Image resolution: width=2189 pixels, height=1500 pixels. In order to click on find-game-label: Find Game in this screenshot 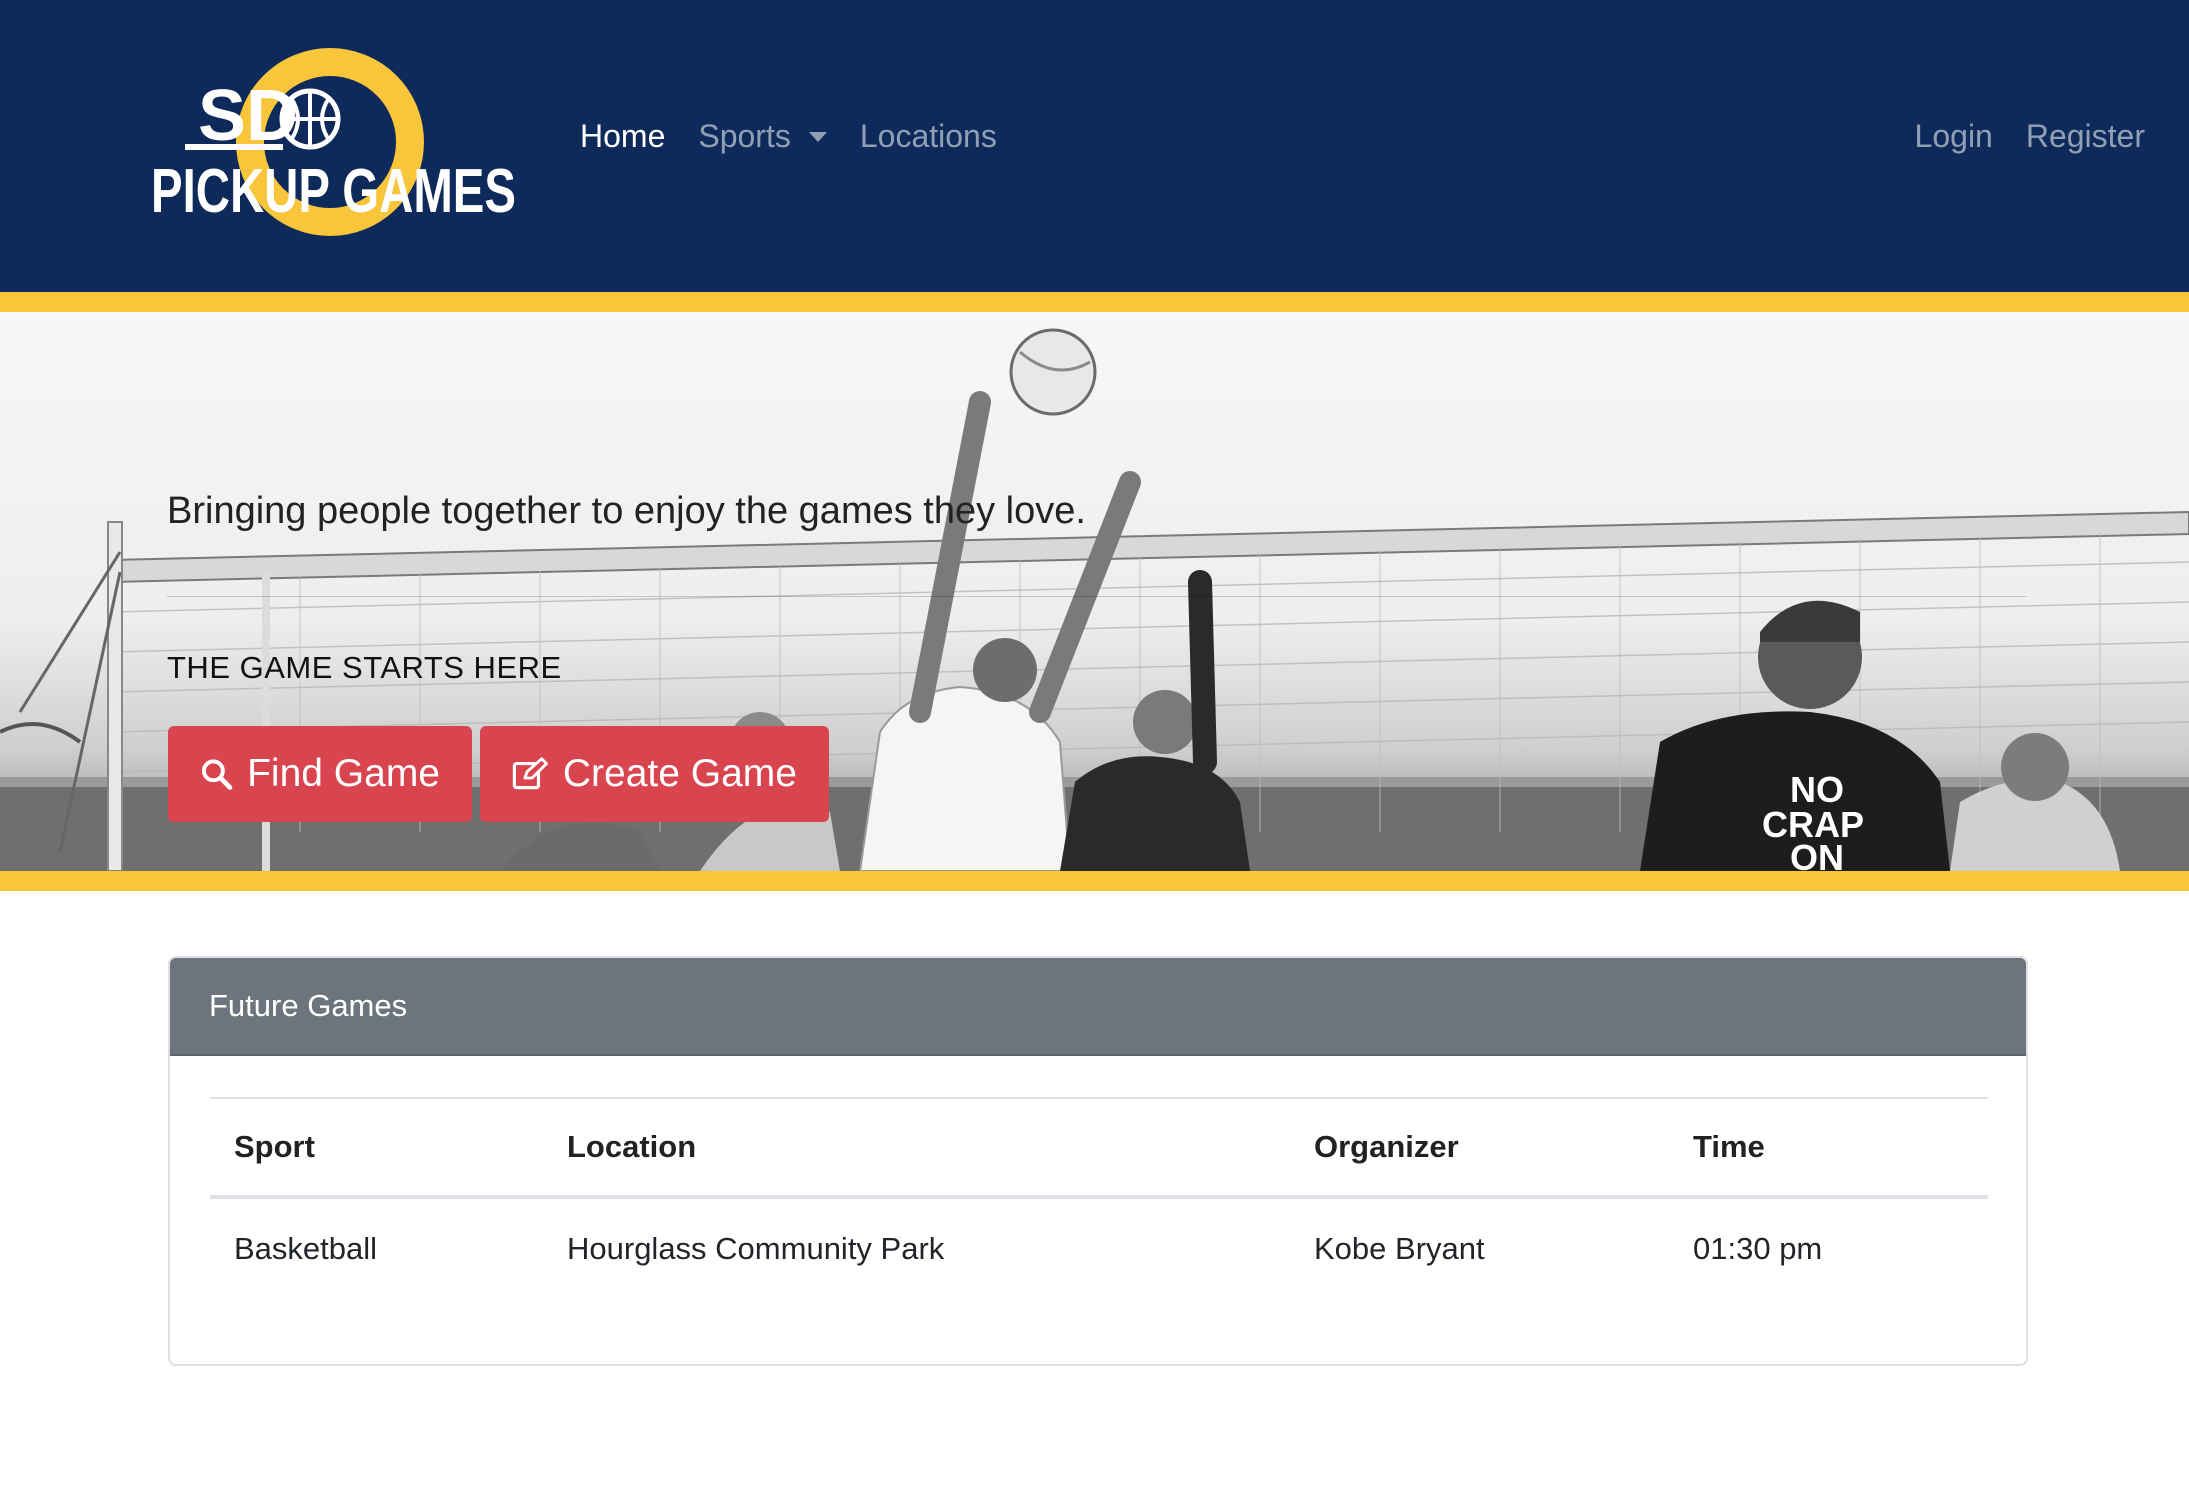, I will do `click(343, 773)`.